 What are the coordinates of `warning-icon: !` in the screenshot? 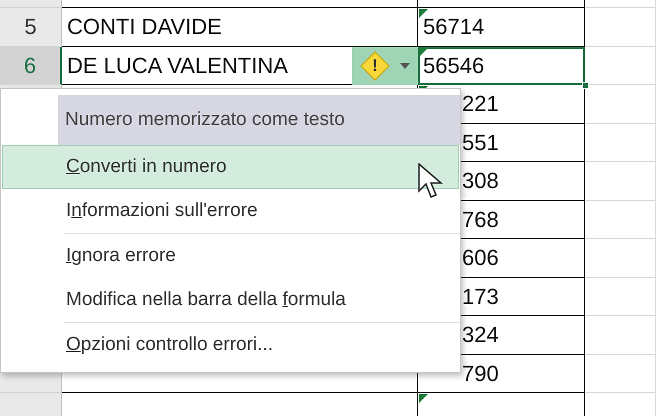 It's located at (375, 66).